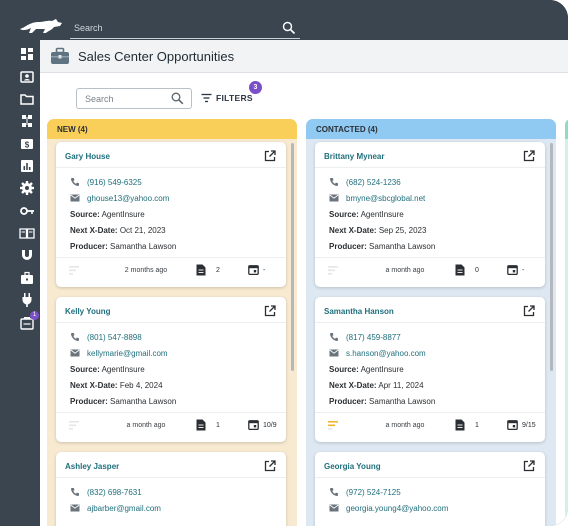 The image size is (568, 526). Describe the element at coordinates (114, 337) in the screenshot. I see `phone-number: (801) 547-8898` at that location.